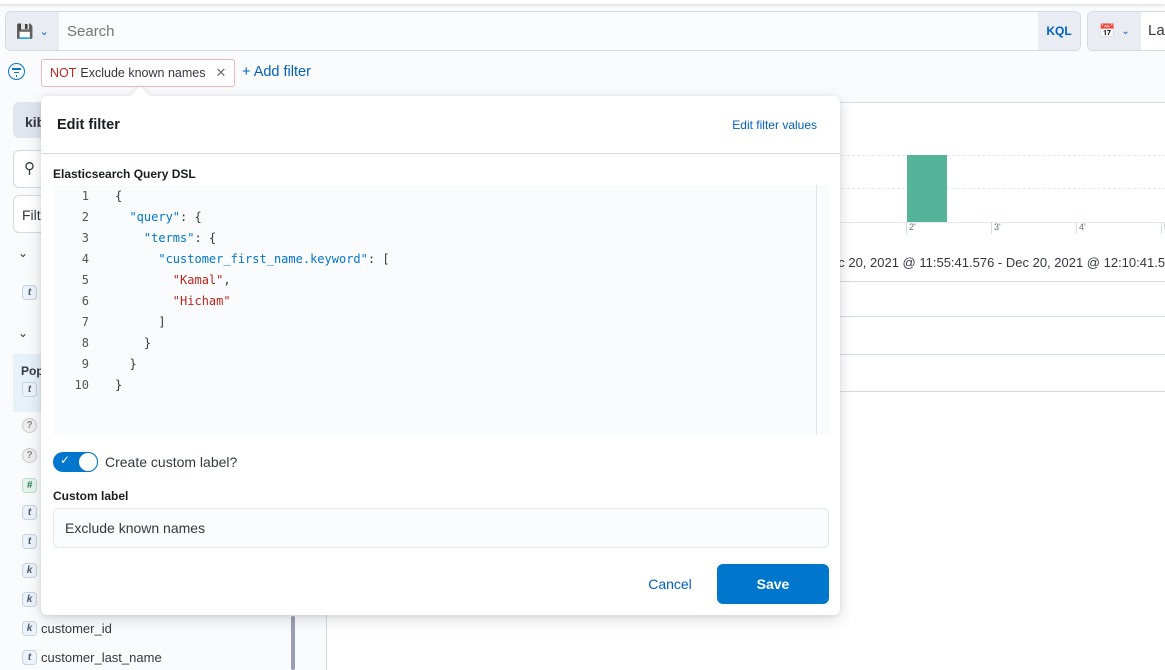  Describe the element at coordinates (441, 385) in the screenshot. I see `code-line: 10}` at that location.